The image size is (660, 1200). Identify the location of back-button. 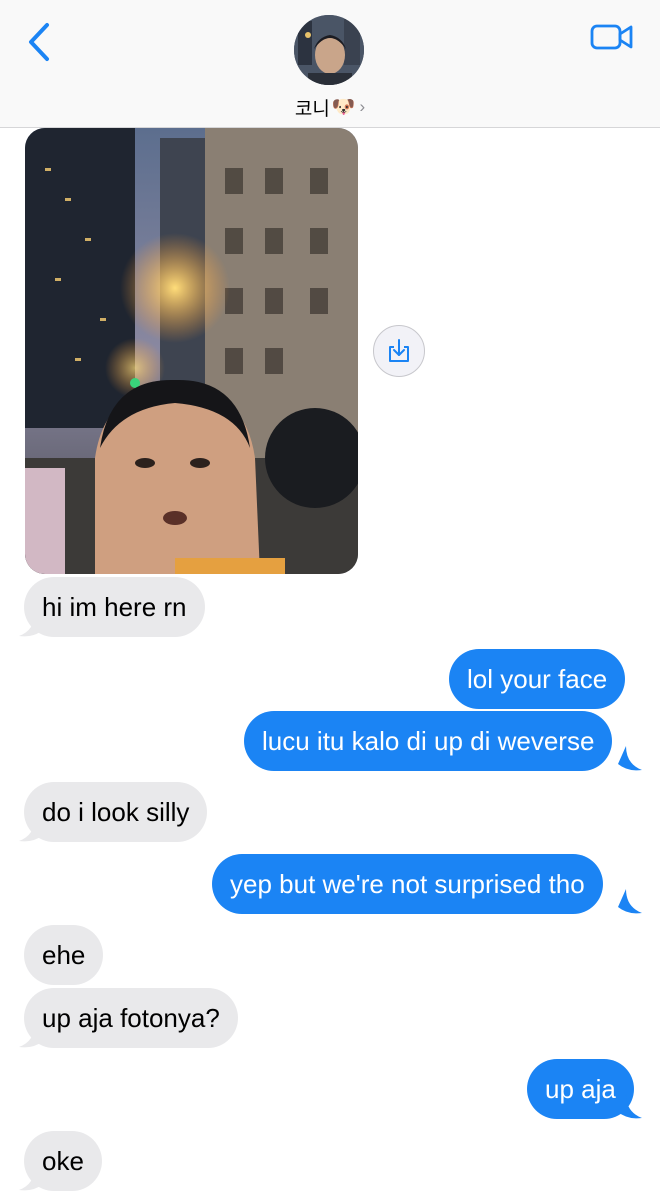
(39, 42).